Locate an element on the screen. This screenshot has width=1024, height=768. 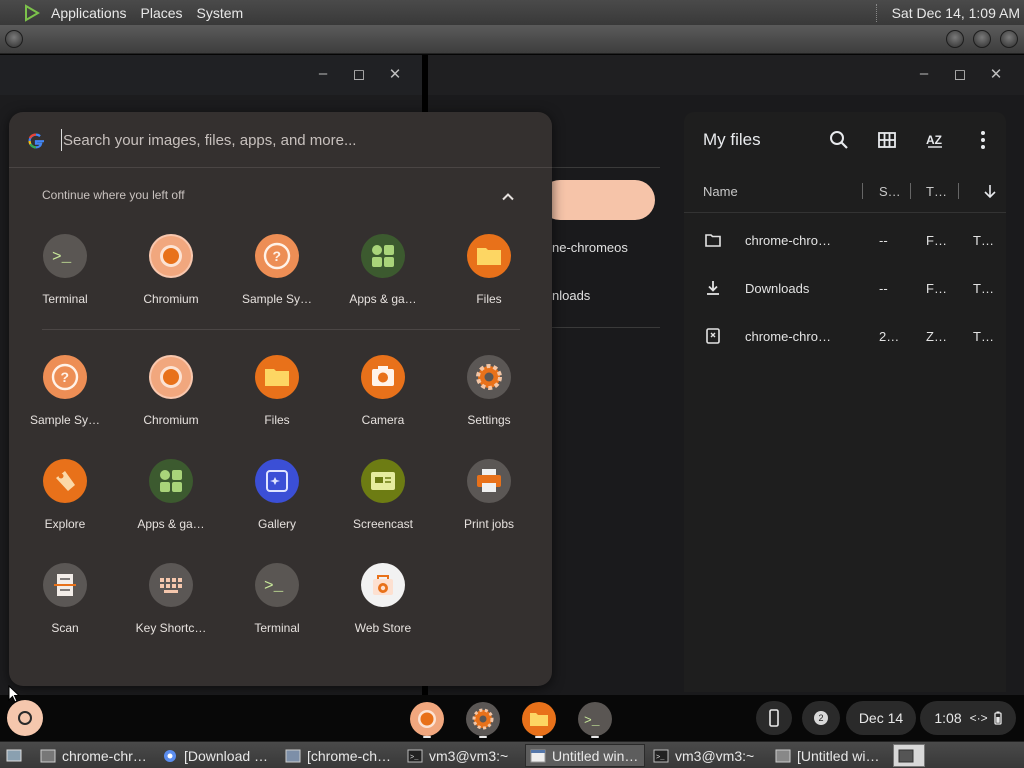
shelf: >_ 2 Dec 14 1:08 <·> is located at coordinates (512, 718).